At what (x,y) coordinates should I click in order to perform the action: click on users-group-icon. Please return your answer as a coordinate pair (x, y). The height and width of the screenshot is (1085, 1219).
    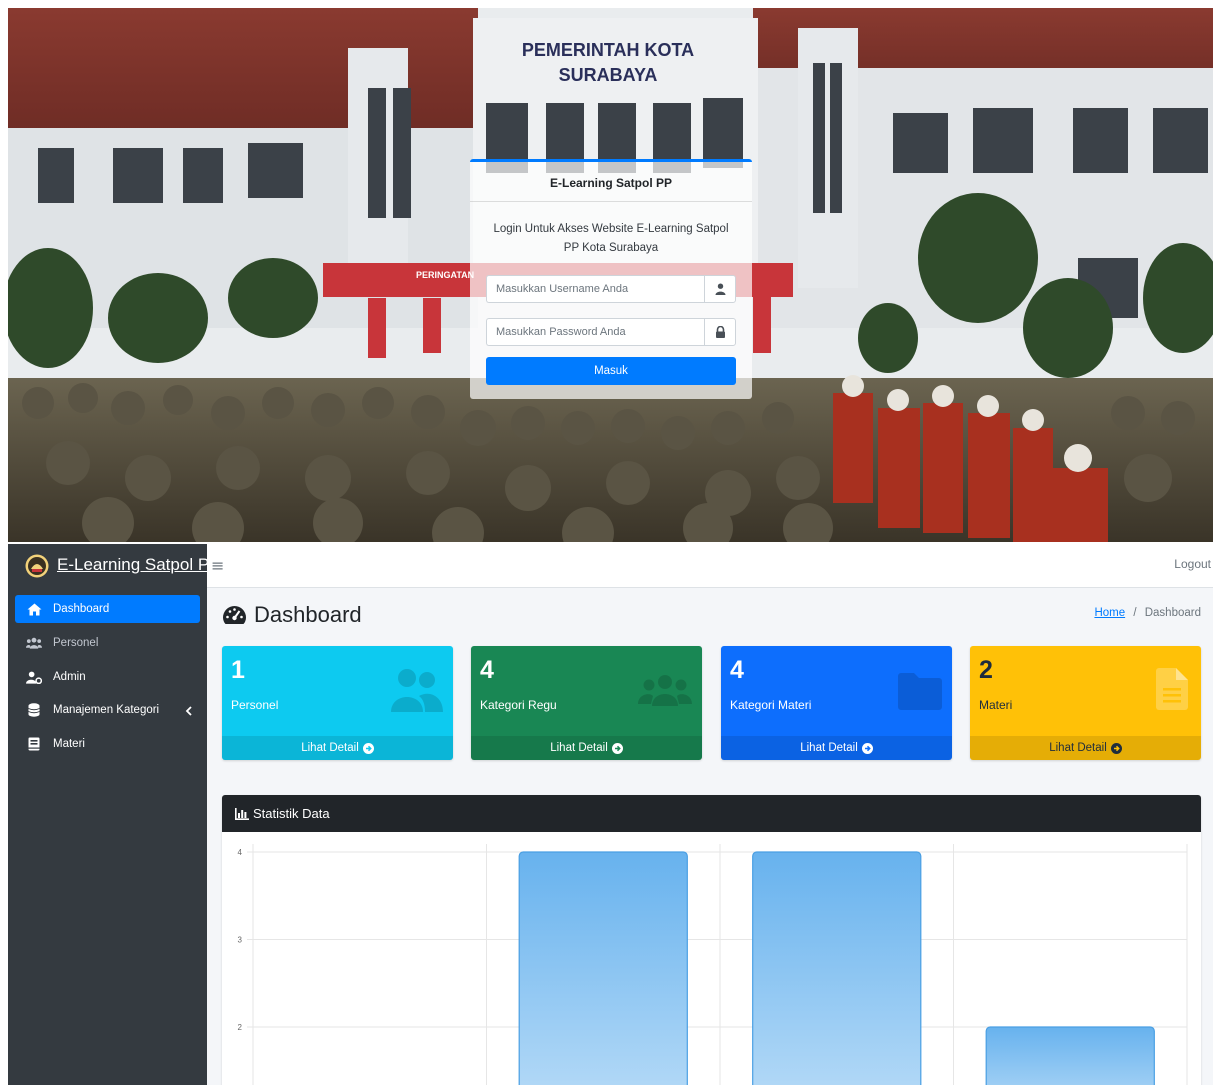
    Looking at the image, I should click on (665, 690).